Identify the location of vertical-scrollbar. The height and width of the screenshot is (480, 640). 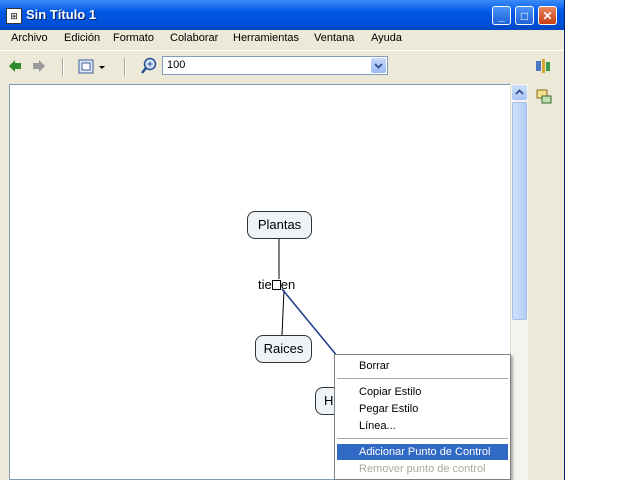
(519, 282).